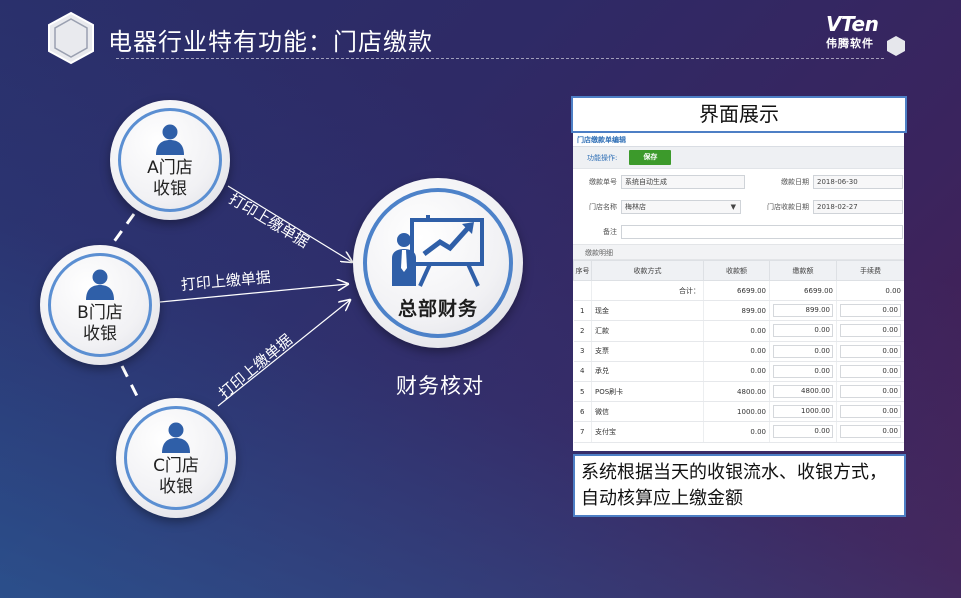 This screenshot has width=961, height=598. Describe the element at coordinates (650, 157) in the screenshot. I see `save-button: 保存` at that location.